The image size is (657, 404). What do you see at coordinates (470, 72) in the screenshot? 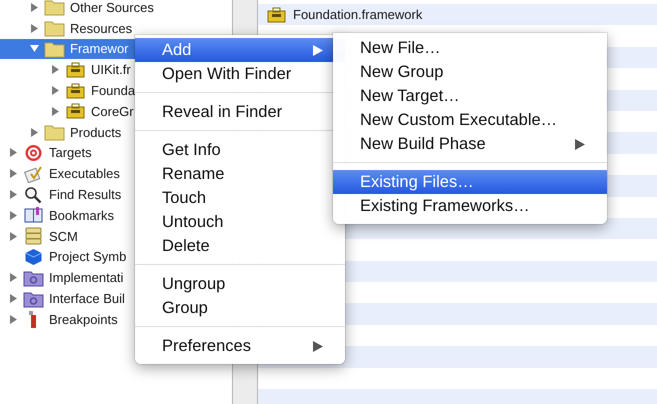
I see `menu-item: New Group` at bounding box center [470, 72].